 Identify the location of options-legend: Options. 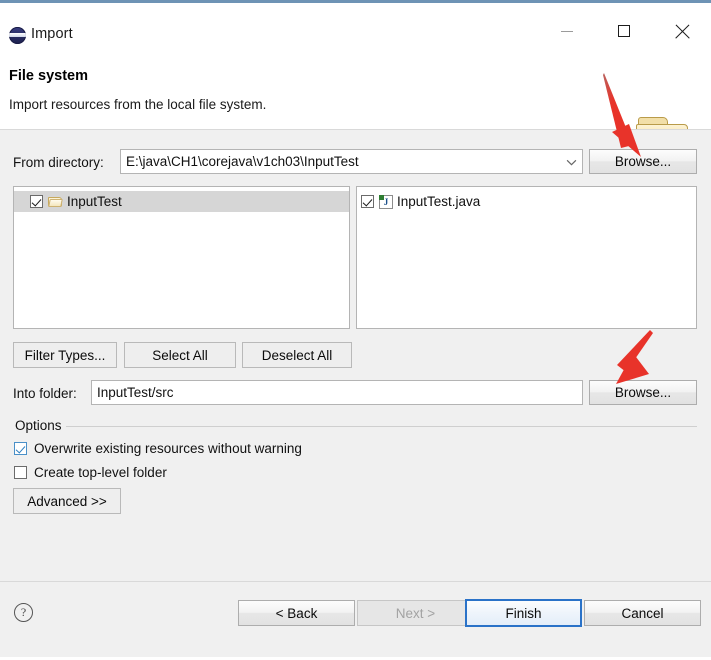
(38, 425).